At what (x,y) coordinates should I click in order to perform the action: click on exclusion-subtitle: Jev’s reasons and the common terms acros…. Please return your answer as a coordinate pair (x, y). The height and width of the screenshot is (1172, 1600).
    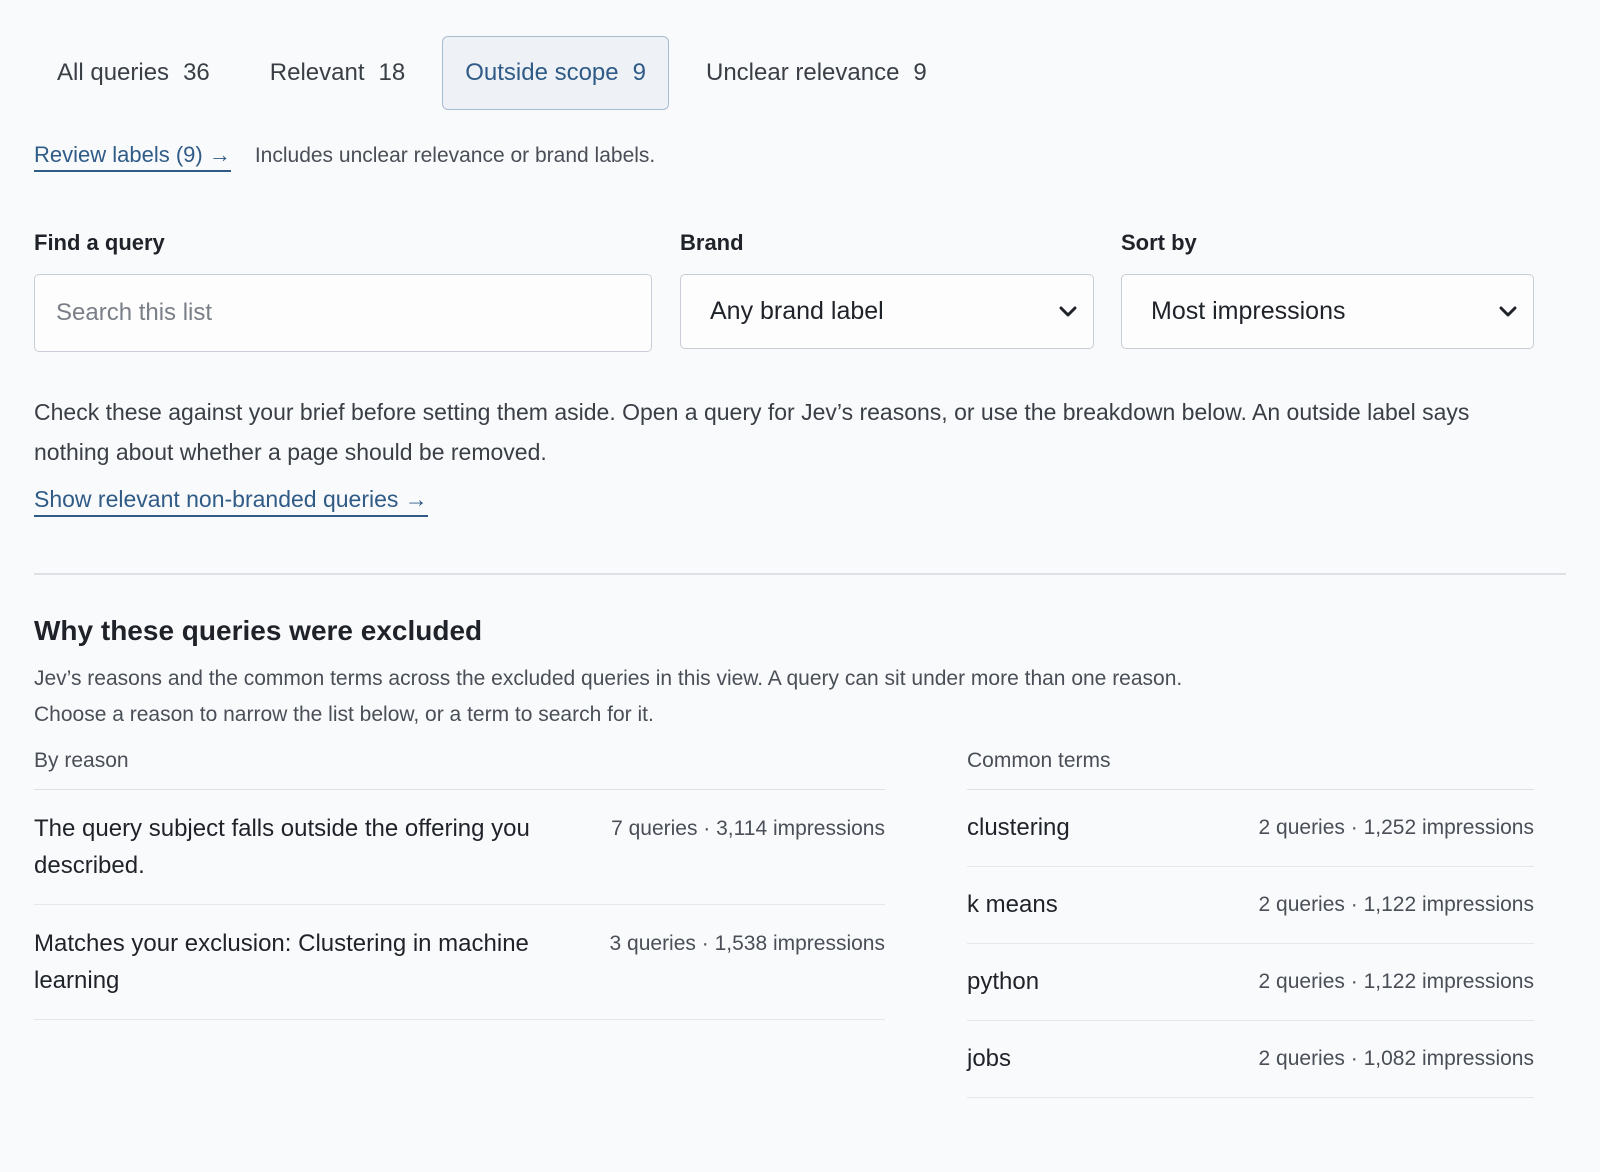
    Looking at the image, I should click on (608, 696).